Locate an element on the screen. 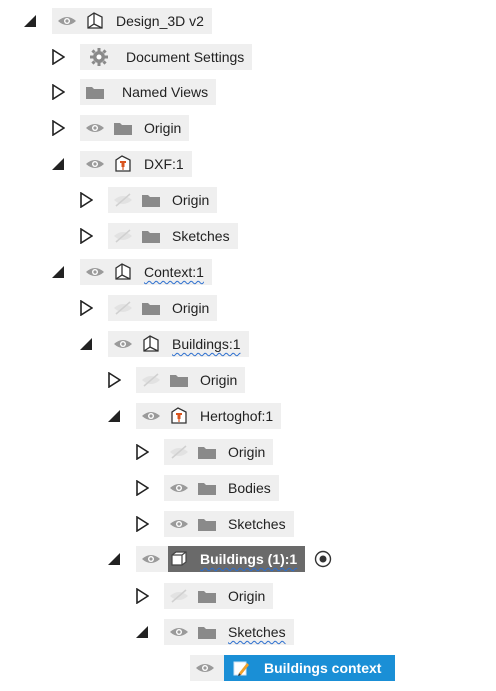 This screenshot has width=496, height=691. body-component-icon is located at coordinates (179, 559).